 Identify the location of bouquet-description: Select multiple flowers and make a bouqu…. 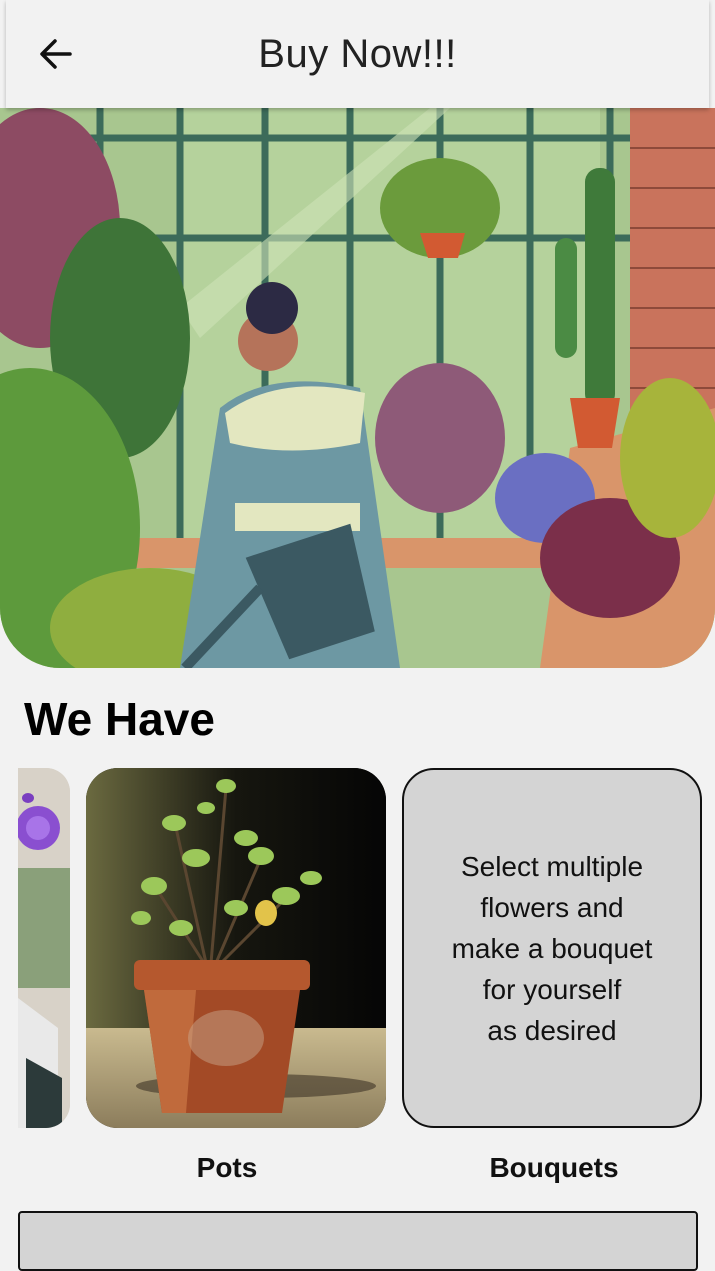
(552, 948).